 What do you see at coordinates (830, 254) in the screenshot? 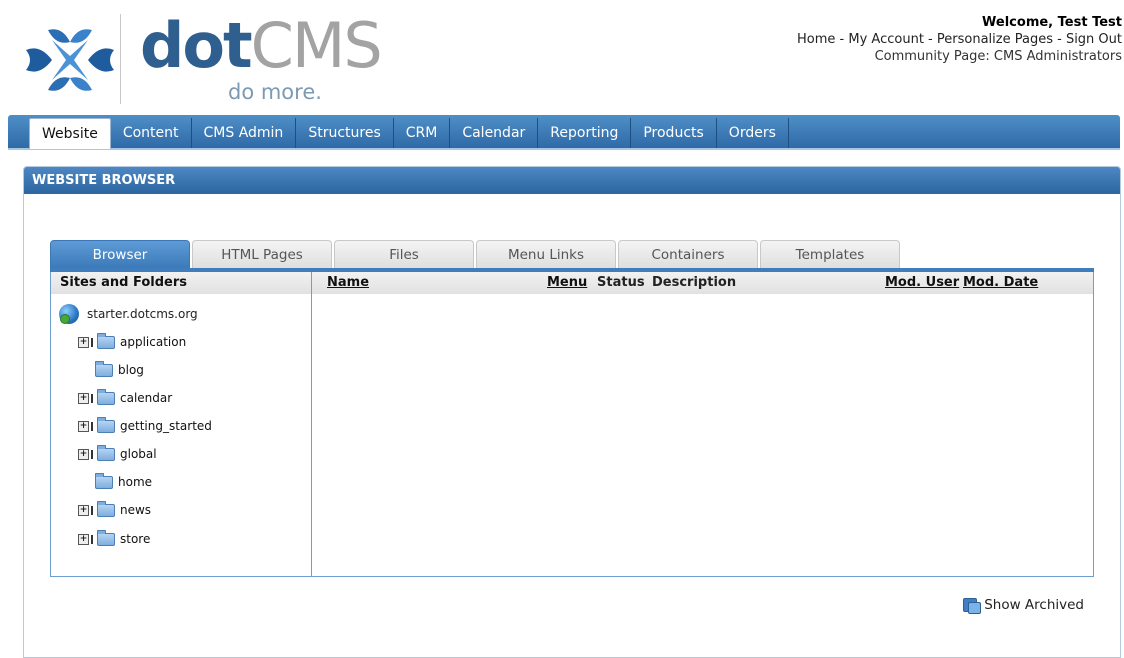
I see `subtab-templates: Templates` at bounding box center [830, 254].